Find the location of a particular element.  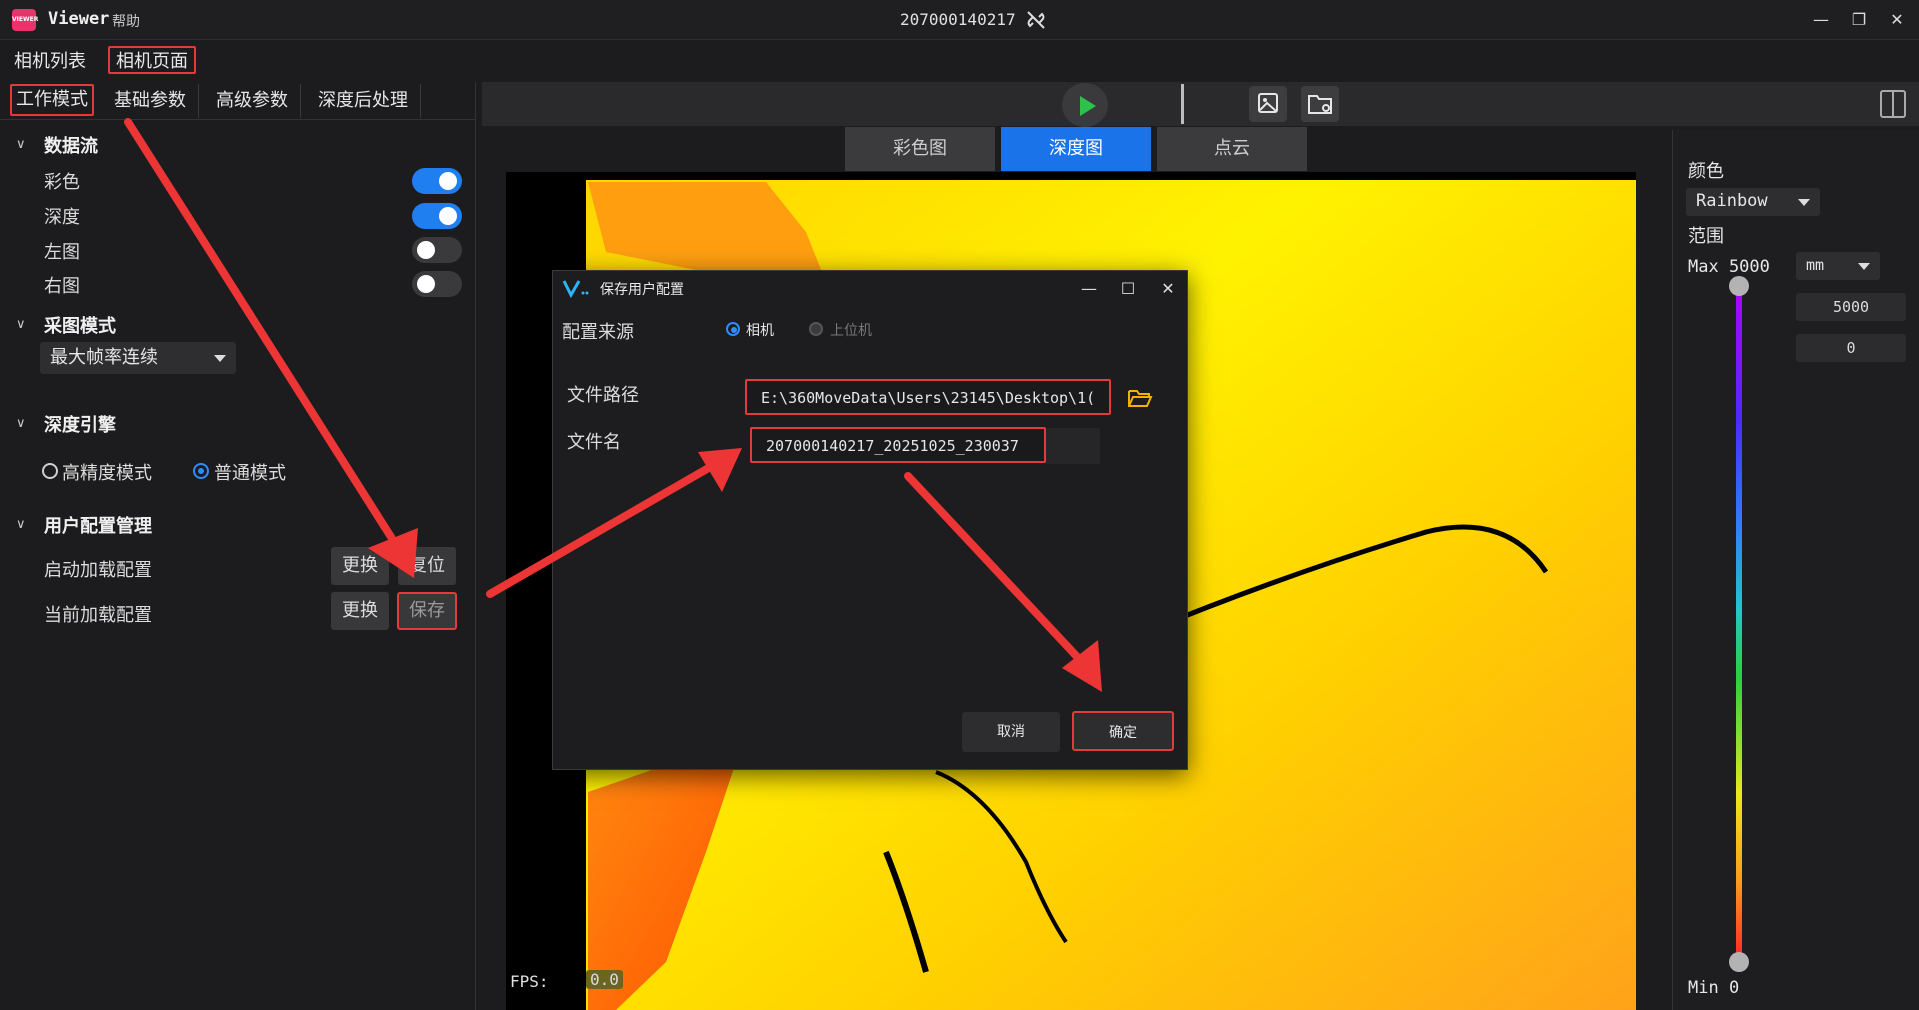

colormap-value: Rainbow is located at coordinates (1732, 201).